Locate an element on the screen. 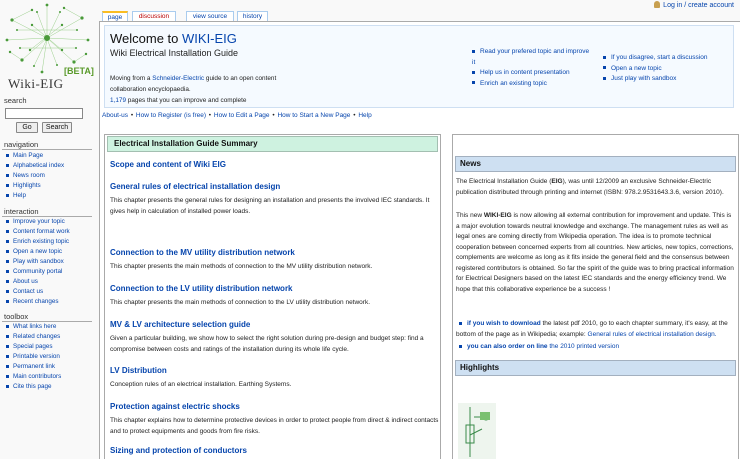  quicklink-how-to-edit-a-page: How to Edit a Page is located at coordinates (242, 115).